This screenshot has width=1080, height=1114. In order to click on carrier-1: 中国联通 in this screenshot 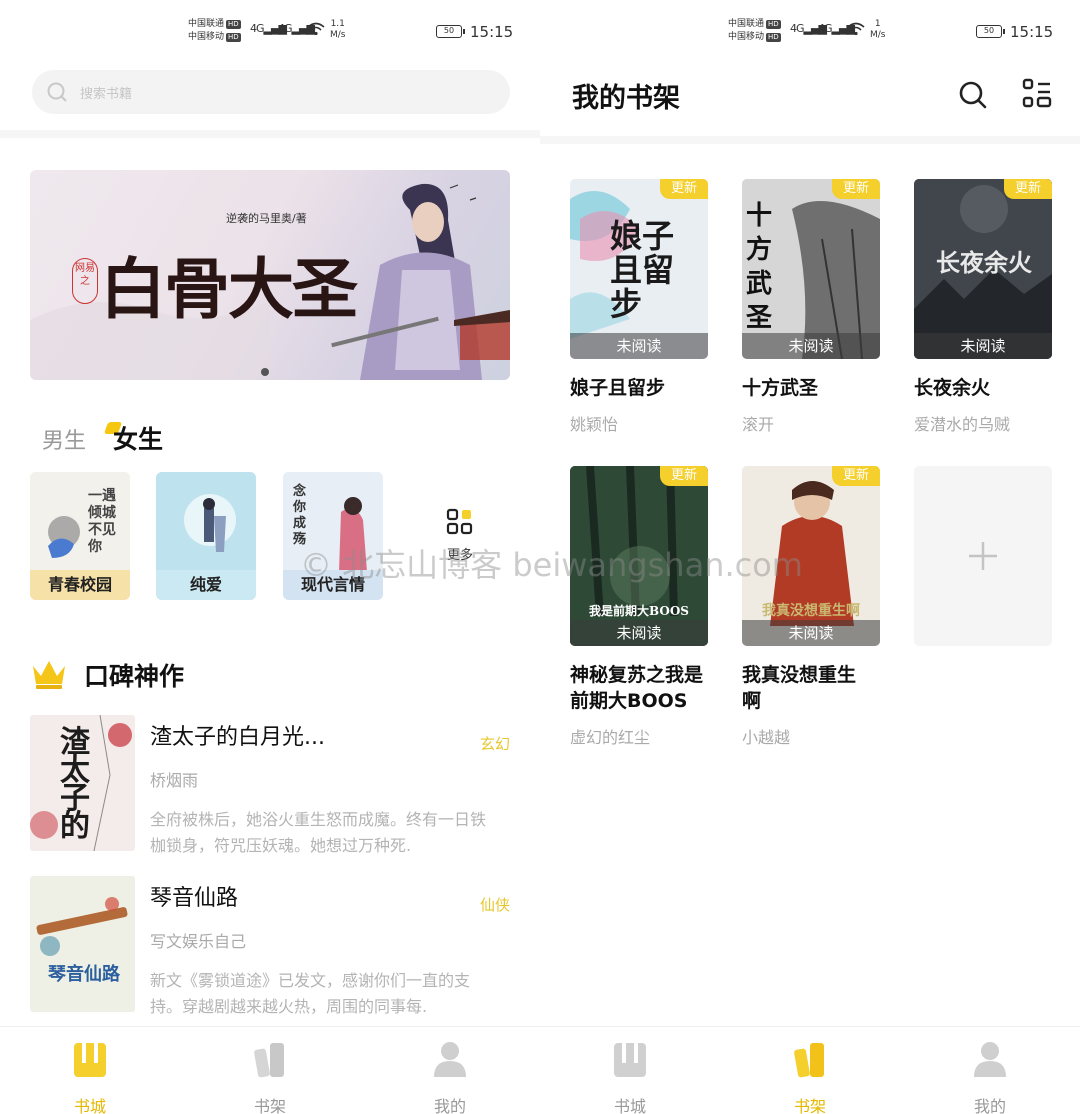, I will do `click(746, 24)`.